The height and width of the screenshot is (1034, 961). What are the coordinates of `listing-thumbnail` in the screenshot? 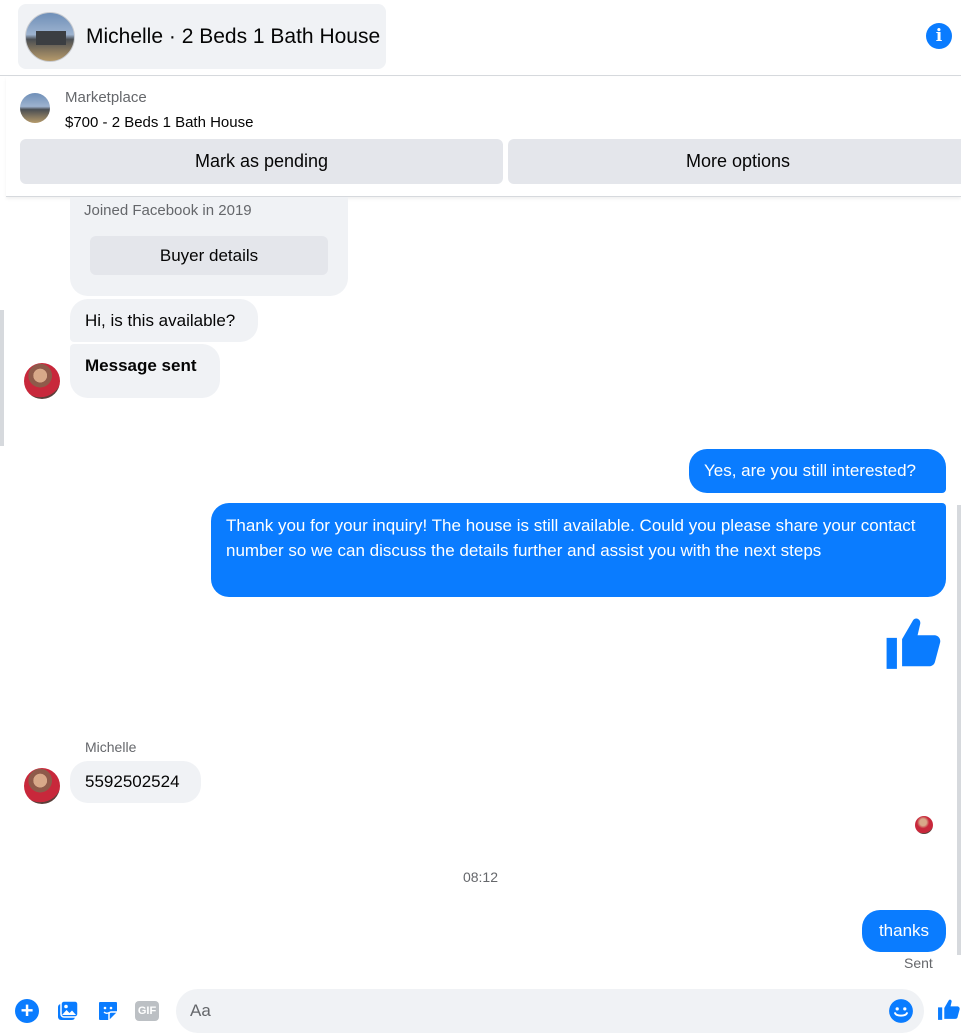 It's located at (35, 108).